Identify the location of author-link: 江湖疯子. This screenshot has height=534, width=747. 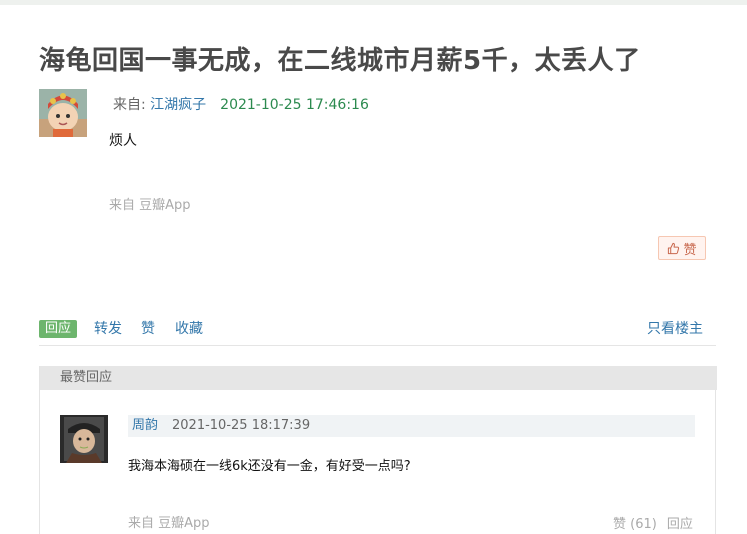
(178, 105).